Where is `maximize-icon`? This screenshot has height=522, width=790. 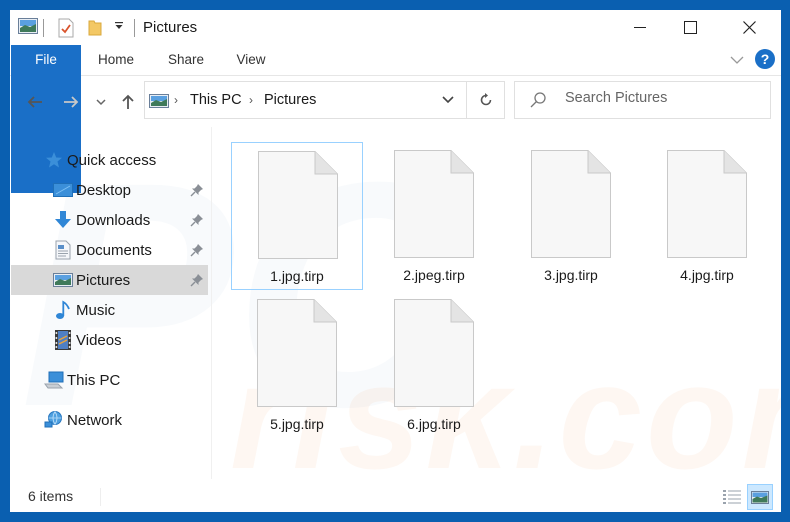 maximize-icon is located at coordinates (690, 27).